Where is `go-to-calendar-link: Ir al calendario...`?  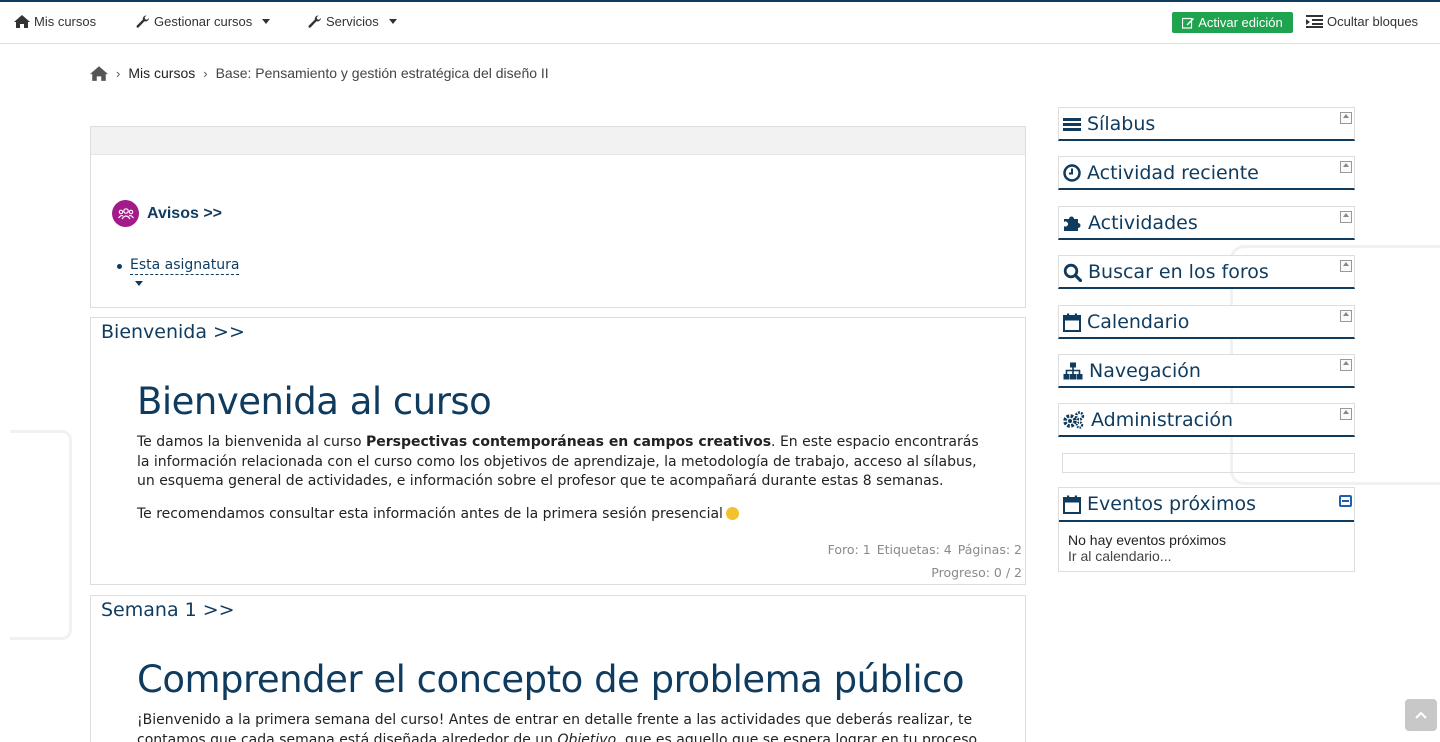
go-to-calendar-link: Ir al calendario... is located at coordinates (1206, 556).